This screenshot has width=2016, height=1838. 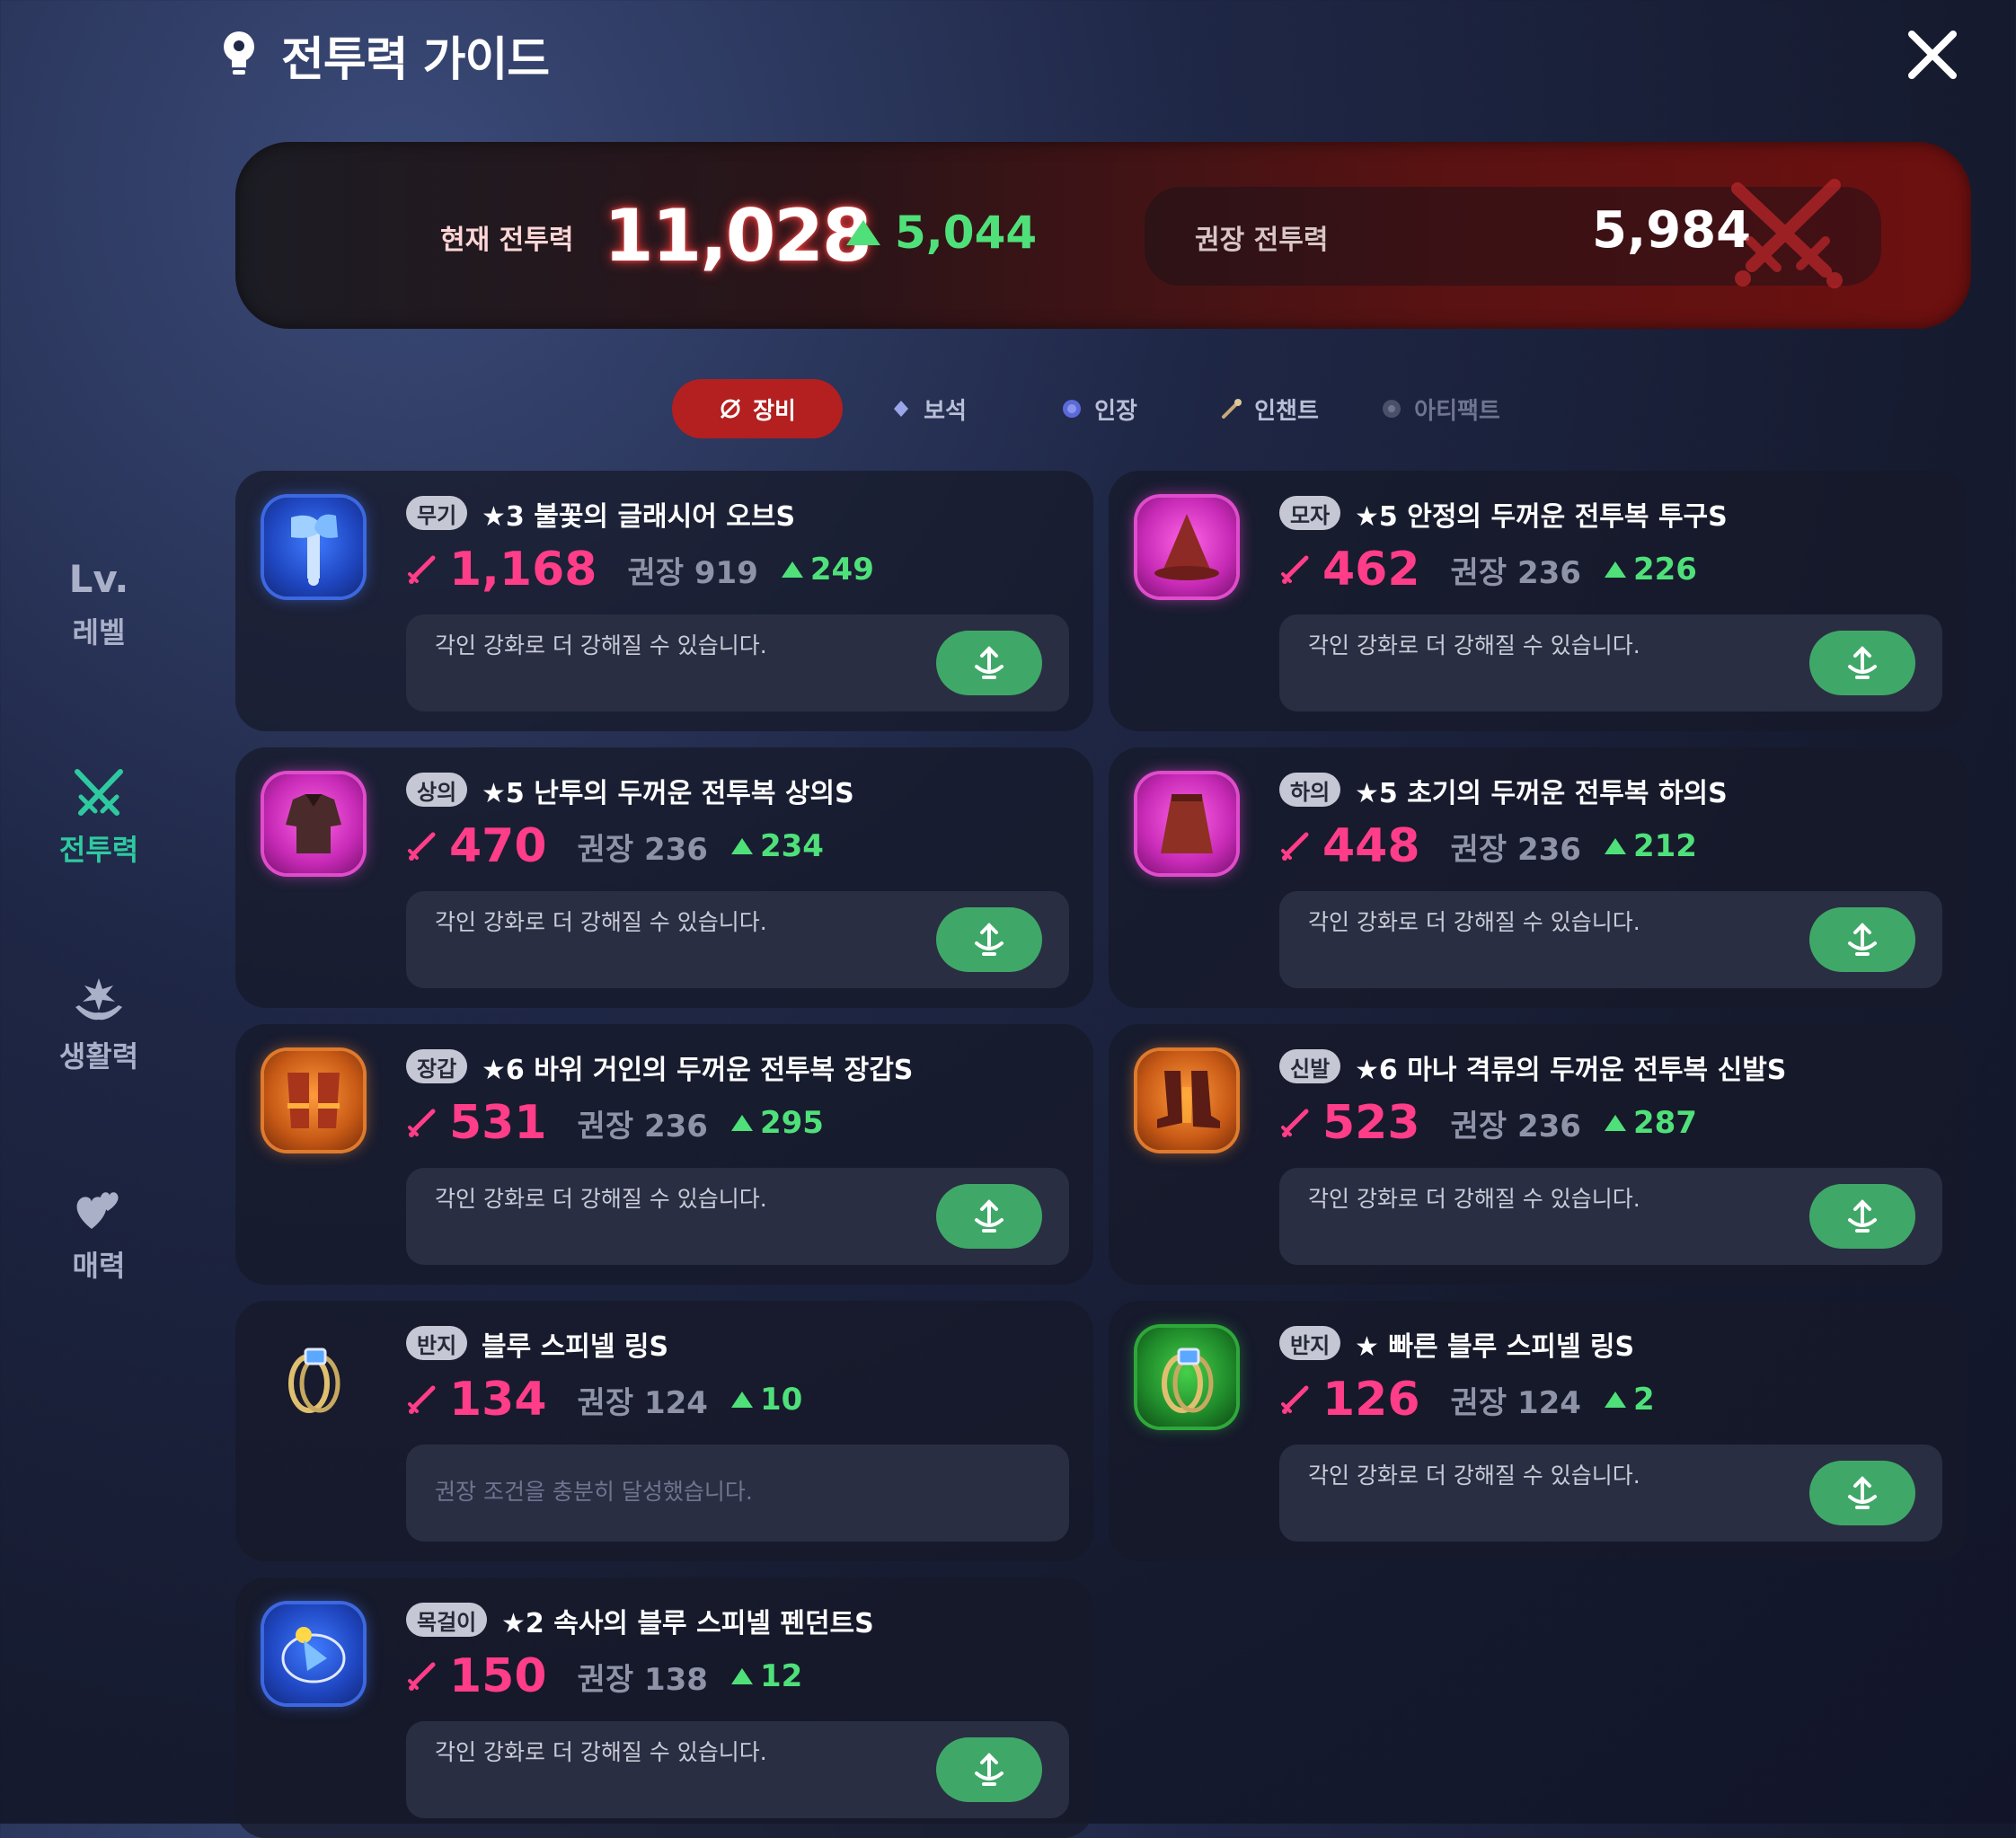 I want to click on item-diff: 10, so click(x=766, y=1400).